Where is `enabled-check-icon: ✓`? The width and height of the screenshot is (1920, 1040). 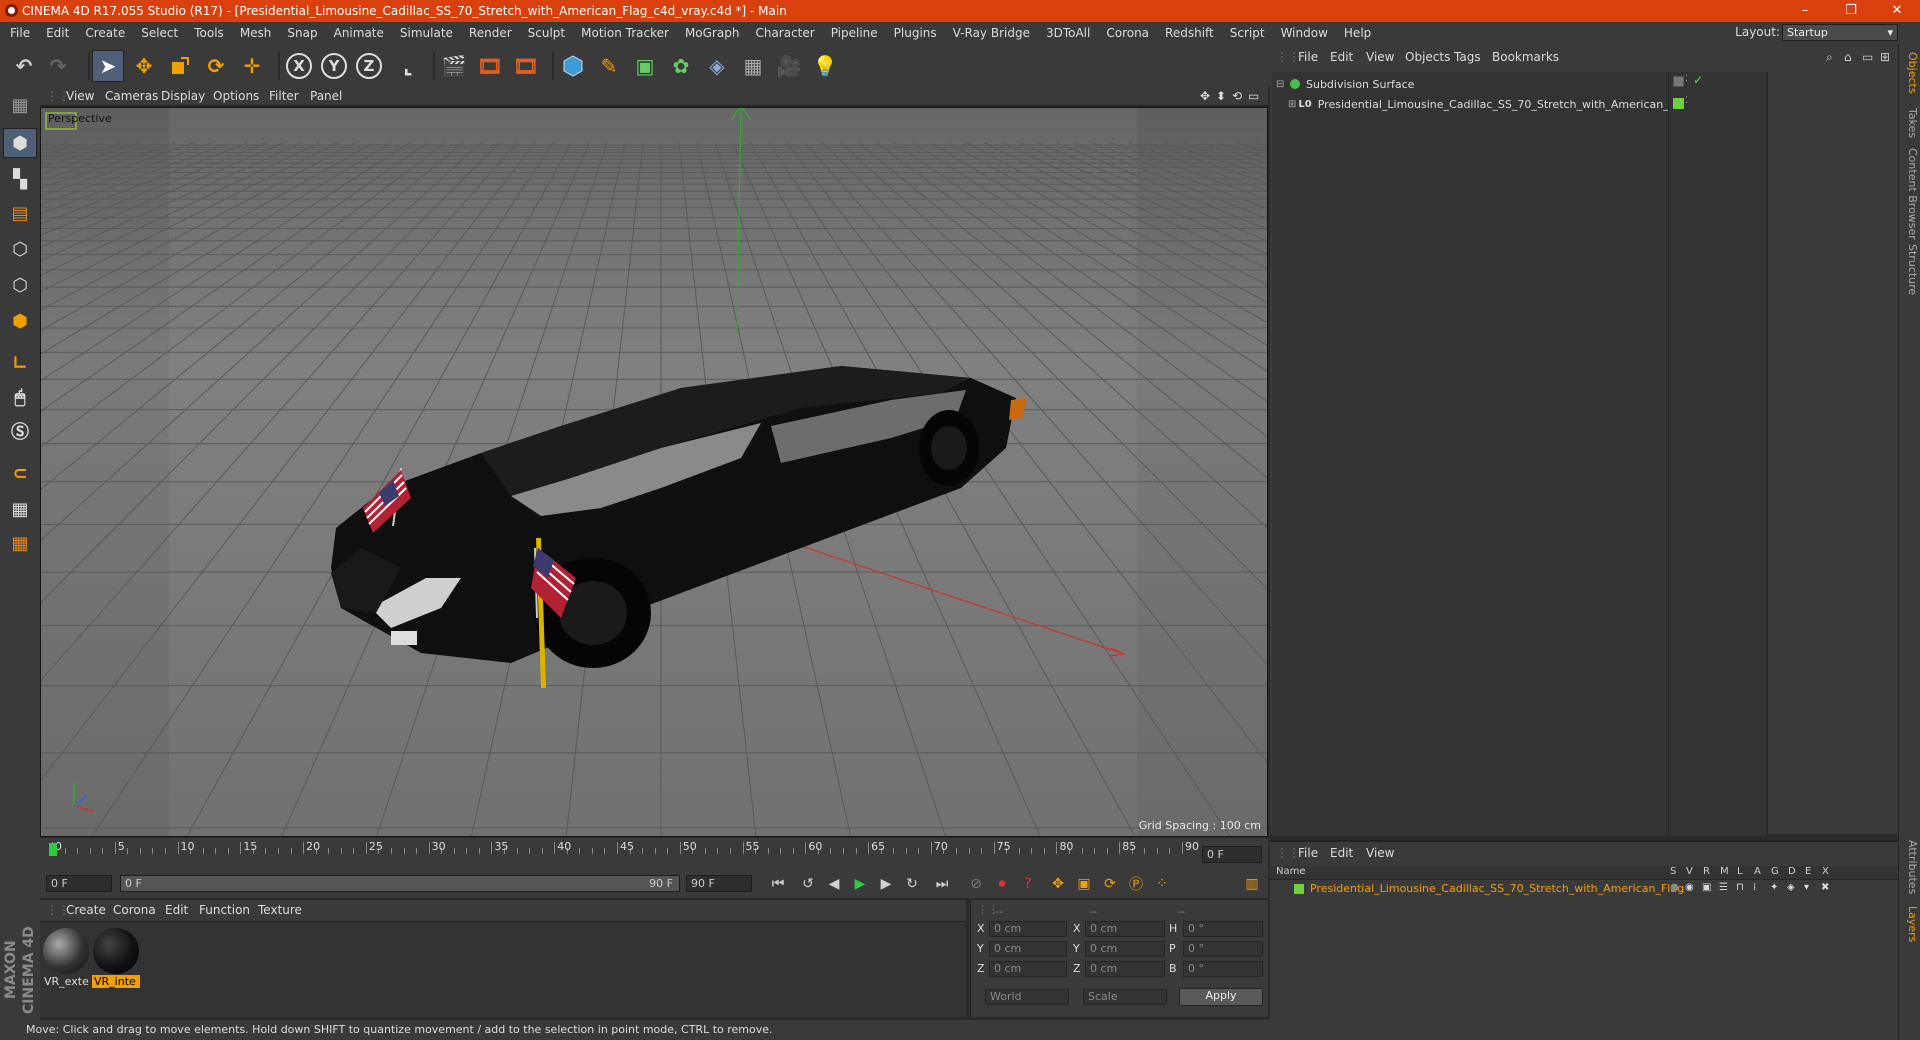
enabled-check-icon: ✓ is located at coordinates (1698, 80).